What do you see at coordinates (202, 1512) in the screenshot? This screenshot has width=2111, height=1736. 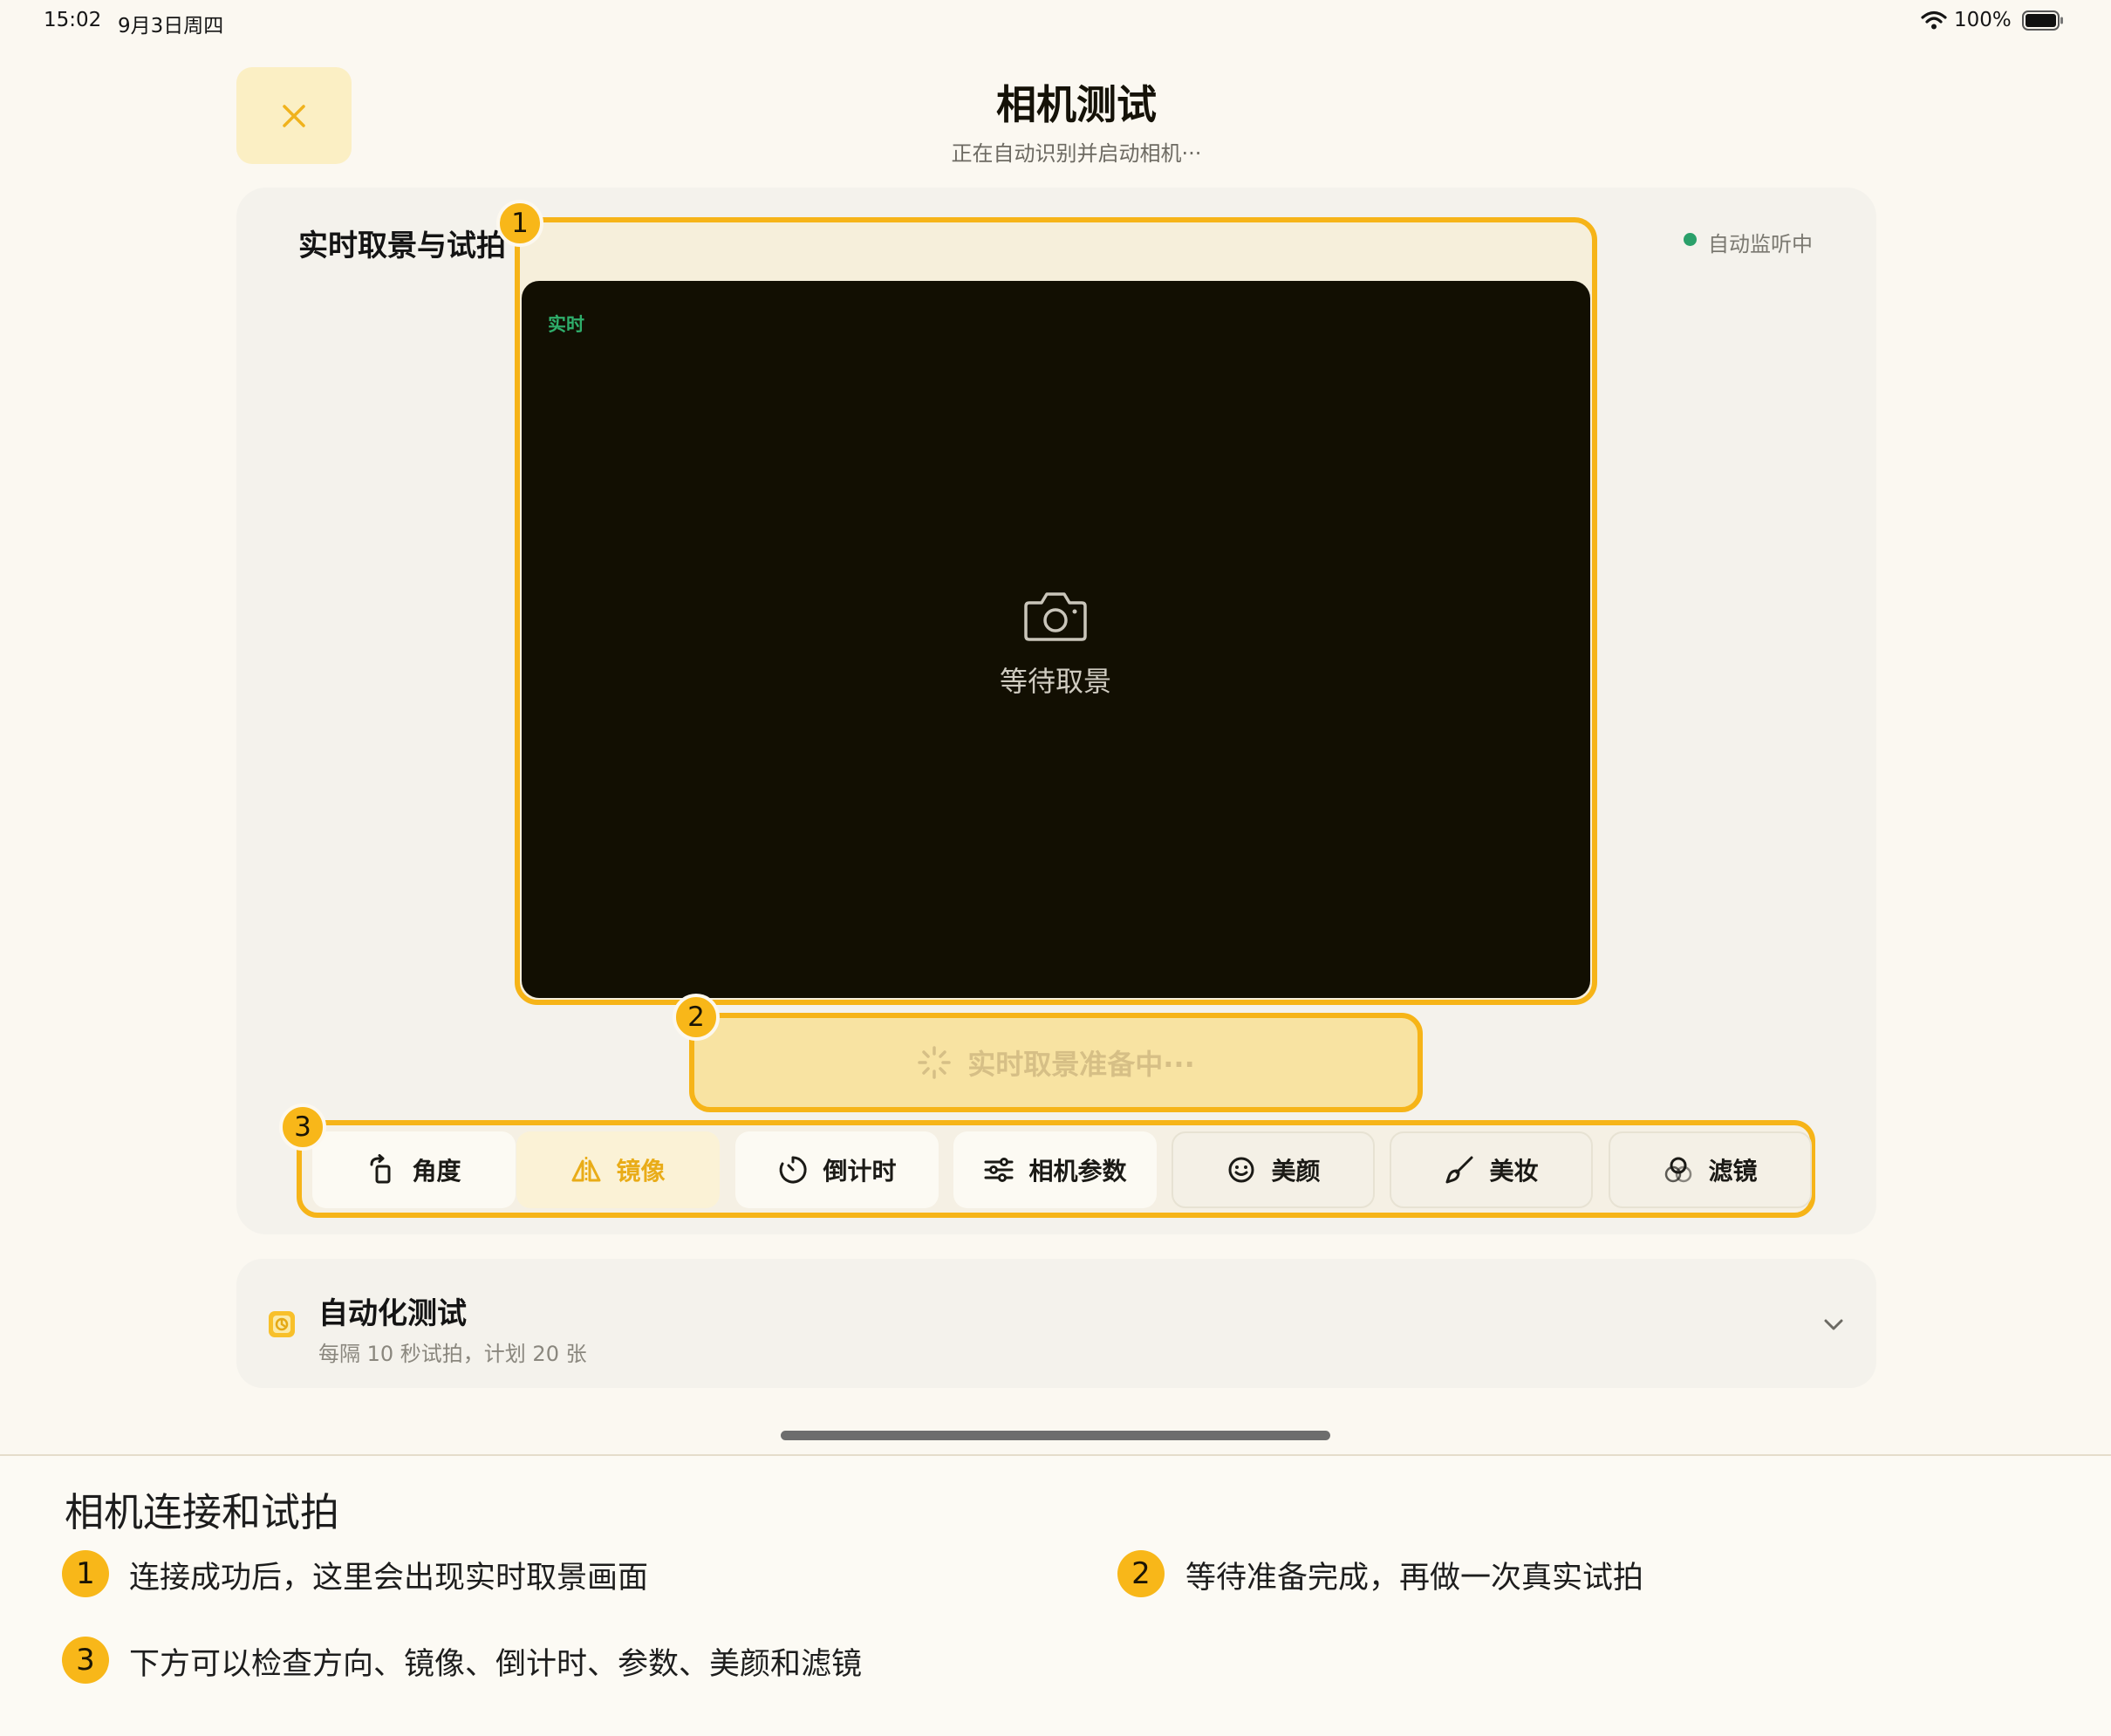 I see `annotation-title: 相机连接和试拍` at bounding box center [202, 1512].